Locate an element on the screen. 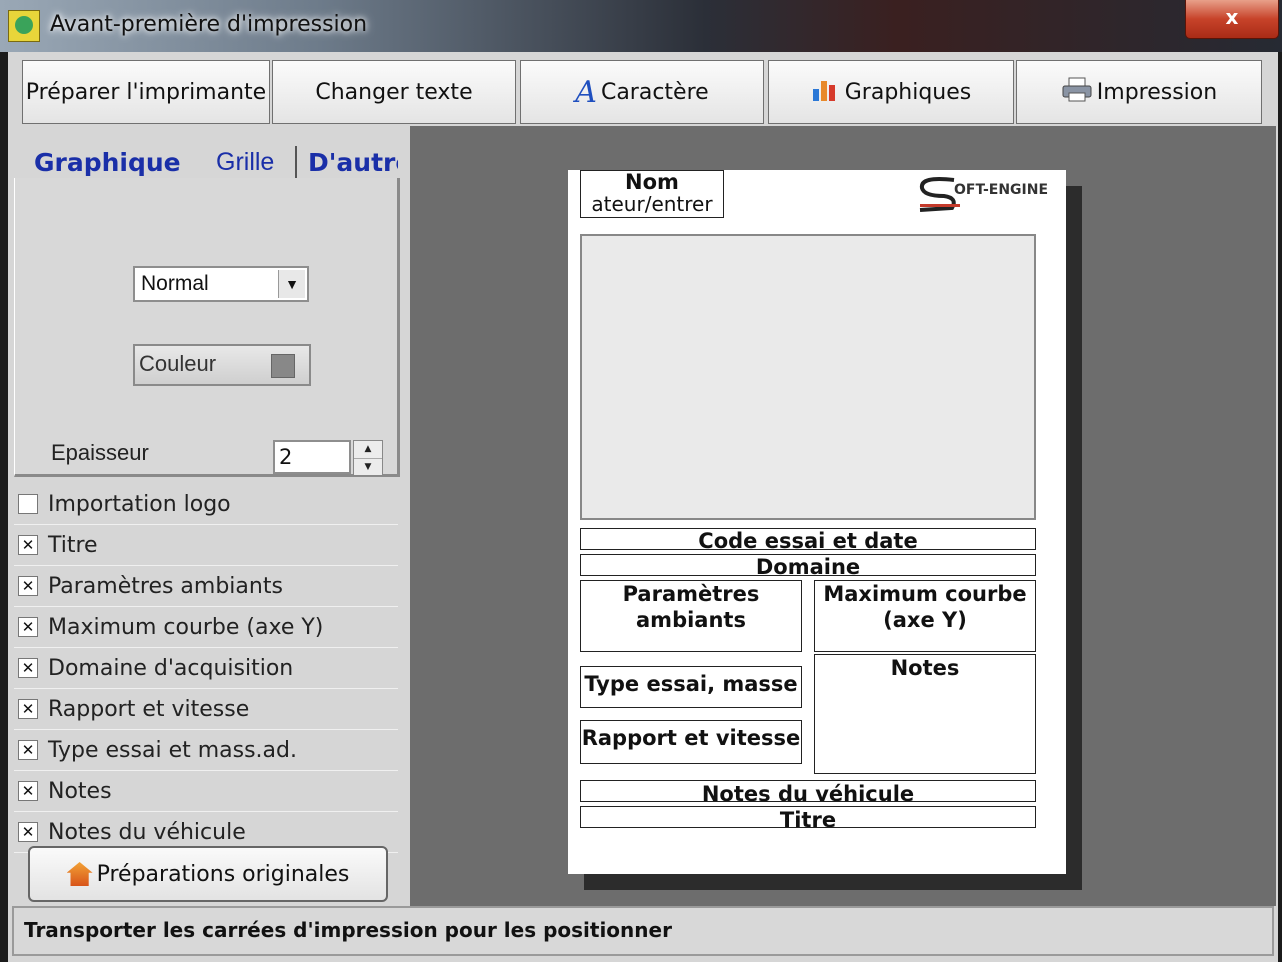 This screenshot has width=1282, height=962. print-label: Impression is located at coordinates (1157, 92).